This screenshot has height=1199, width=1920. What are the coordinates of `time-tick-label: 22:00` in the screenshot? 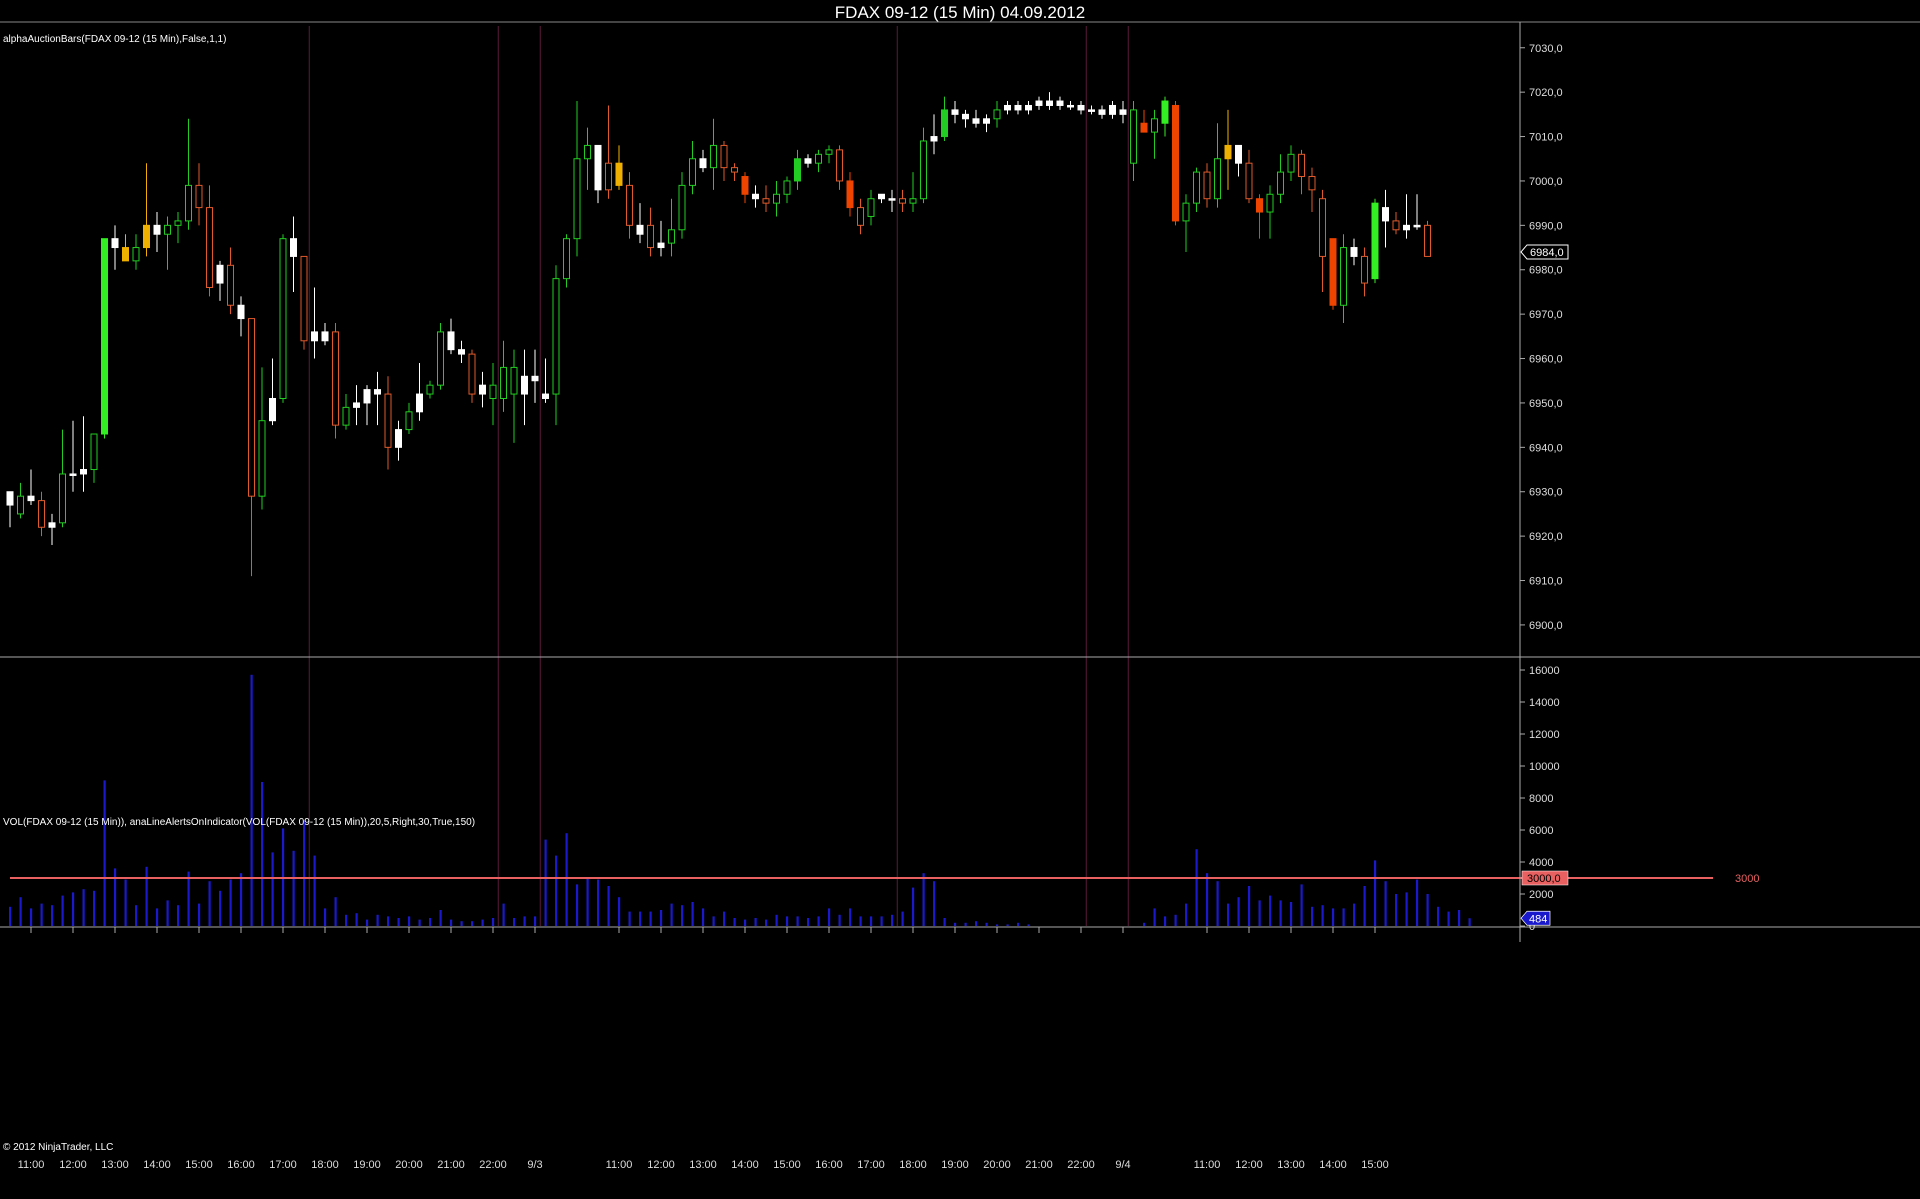 It's located at (493, 1165).